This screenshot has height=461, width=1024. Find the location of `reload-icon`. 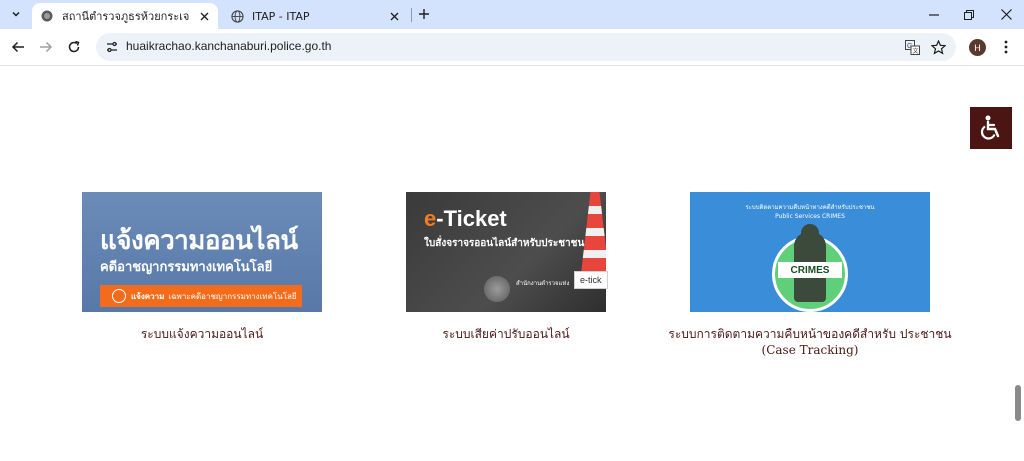

reload-icon is located at coordinates (74, 46).